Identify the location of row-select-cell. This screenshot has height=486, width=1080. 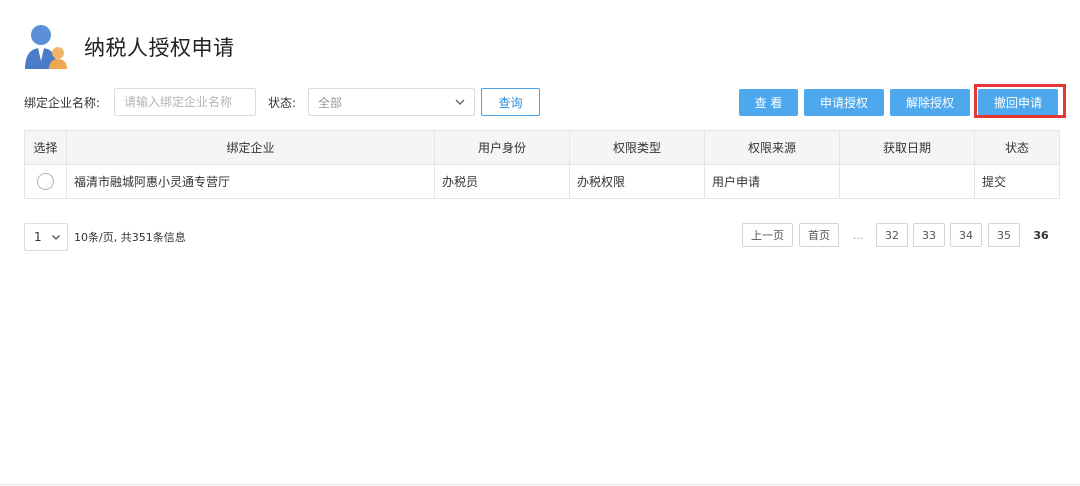
(45, 181).